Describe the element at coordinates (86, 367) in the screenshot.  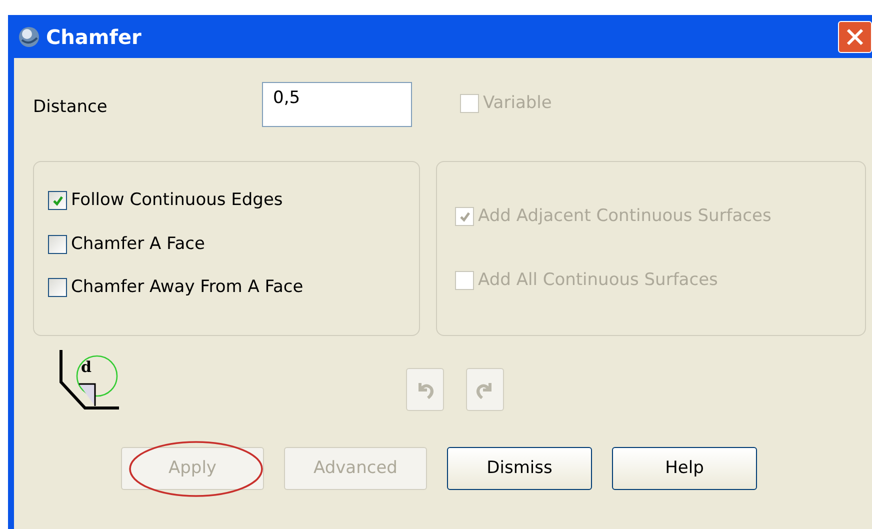
I see `distance-symbol: d` at that location.